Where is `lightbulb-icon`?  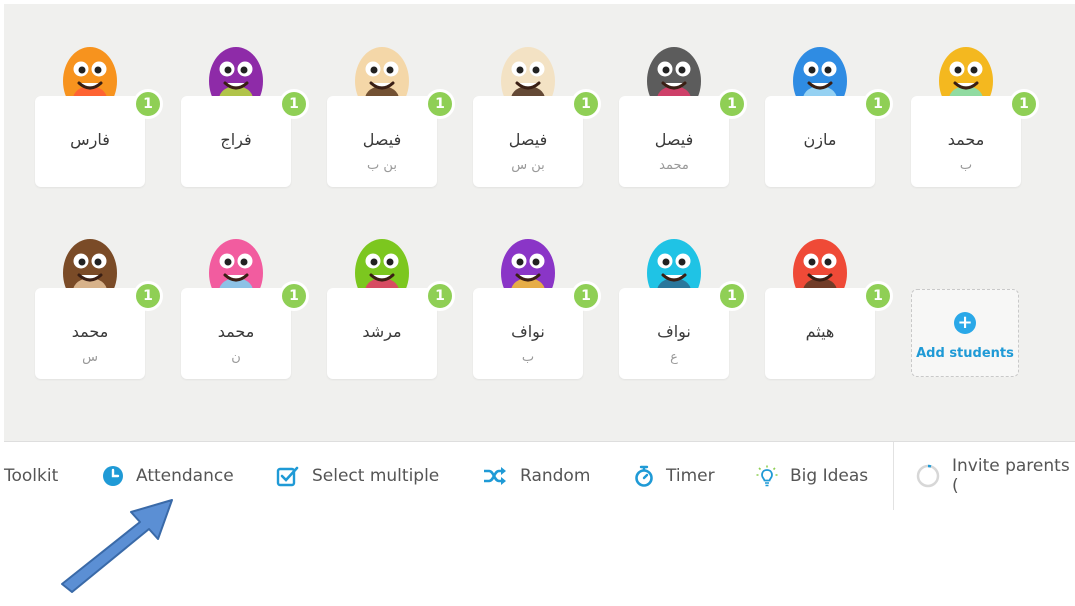 lightbulb-icon is located at coordinates (767, 476).